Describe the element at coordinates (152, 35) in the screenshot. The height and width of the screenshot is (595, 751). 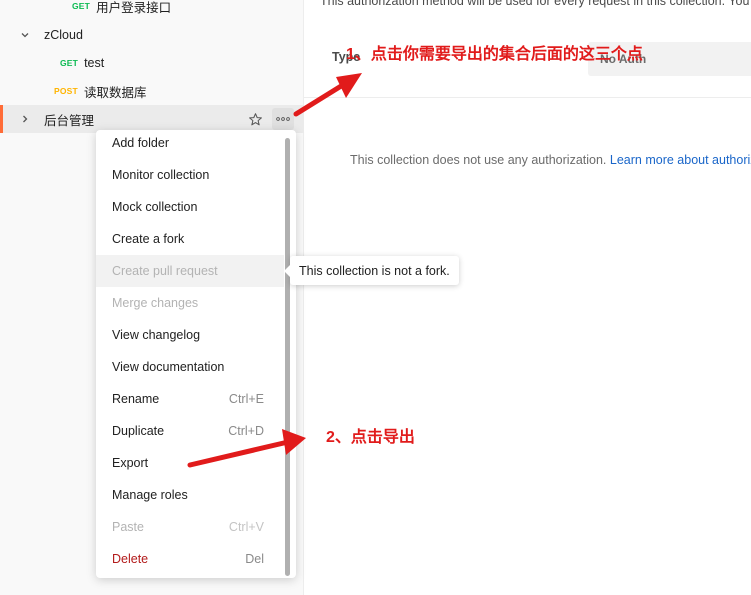
I see `sidebar-collection-item: zCloud` at that location.